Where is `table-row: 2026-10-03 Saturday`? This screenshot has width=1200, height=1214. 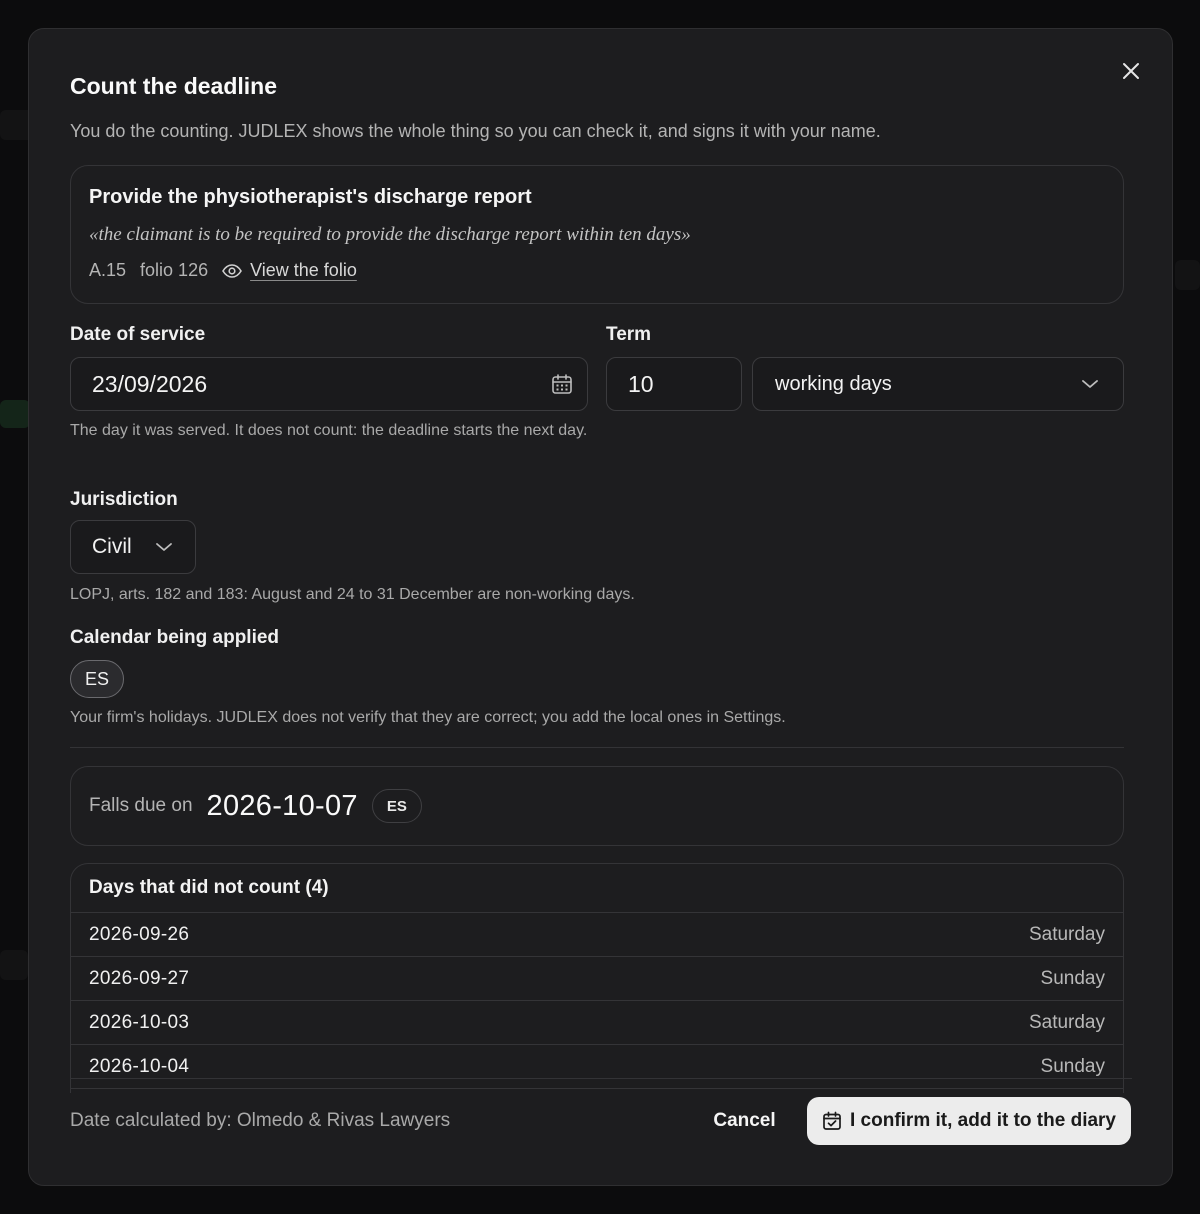
table-row: 2026-10-03 Saturday is located at coordinates (597, 1023).